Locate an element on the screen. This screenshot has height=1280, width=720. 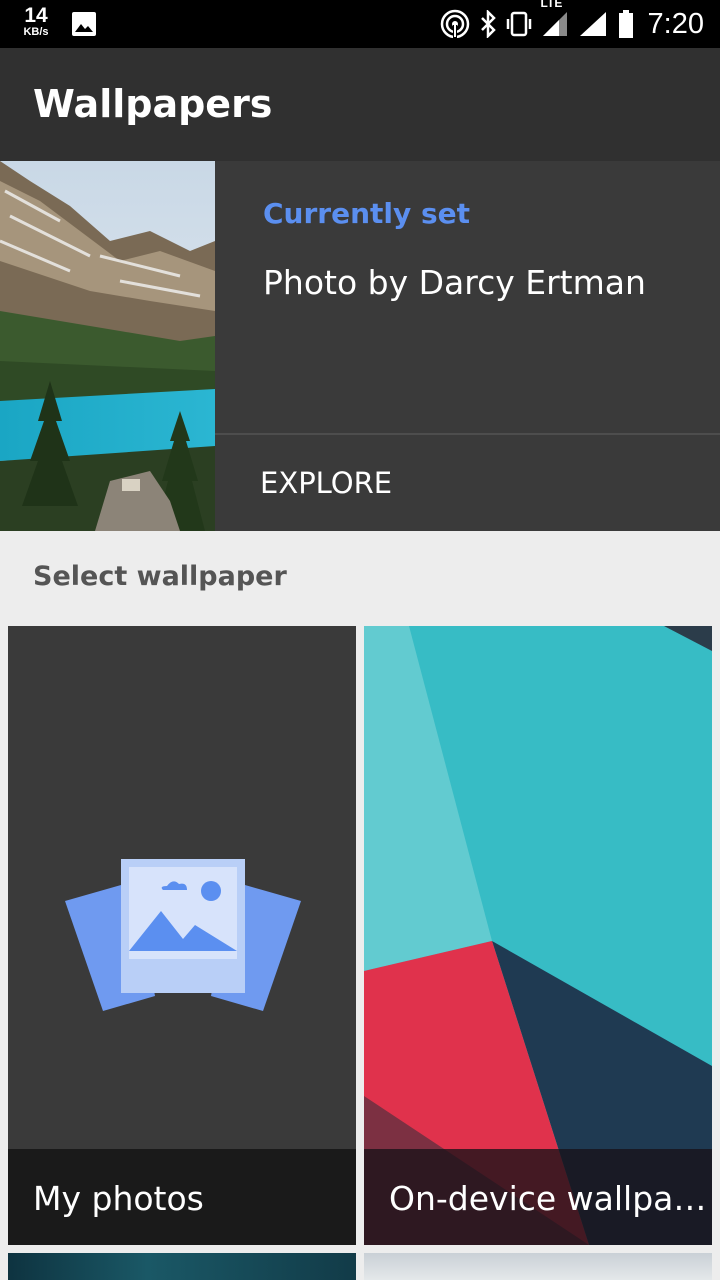
tile-caption: My photos is located at coordinates (182, 1197).